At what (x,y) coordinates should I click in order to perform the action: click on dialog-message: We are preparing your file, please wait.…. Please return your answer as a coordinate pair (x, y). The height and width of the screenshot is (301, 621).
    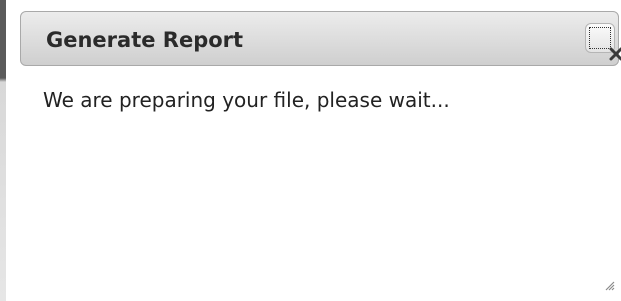
    Looking at the image, I should click on (246, 100).